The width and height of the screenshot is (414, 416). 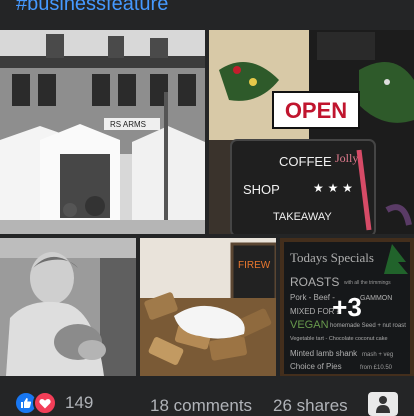 What do you see at coordinates (302, 217) in the screenshot?
I see `board-takeaway-text: TAKEAWAY` at bounding box center [302, 217].